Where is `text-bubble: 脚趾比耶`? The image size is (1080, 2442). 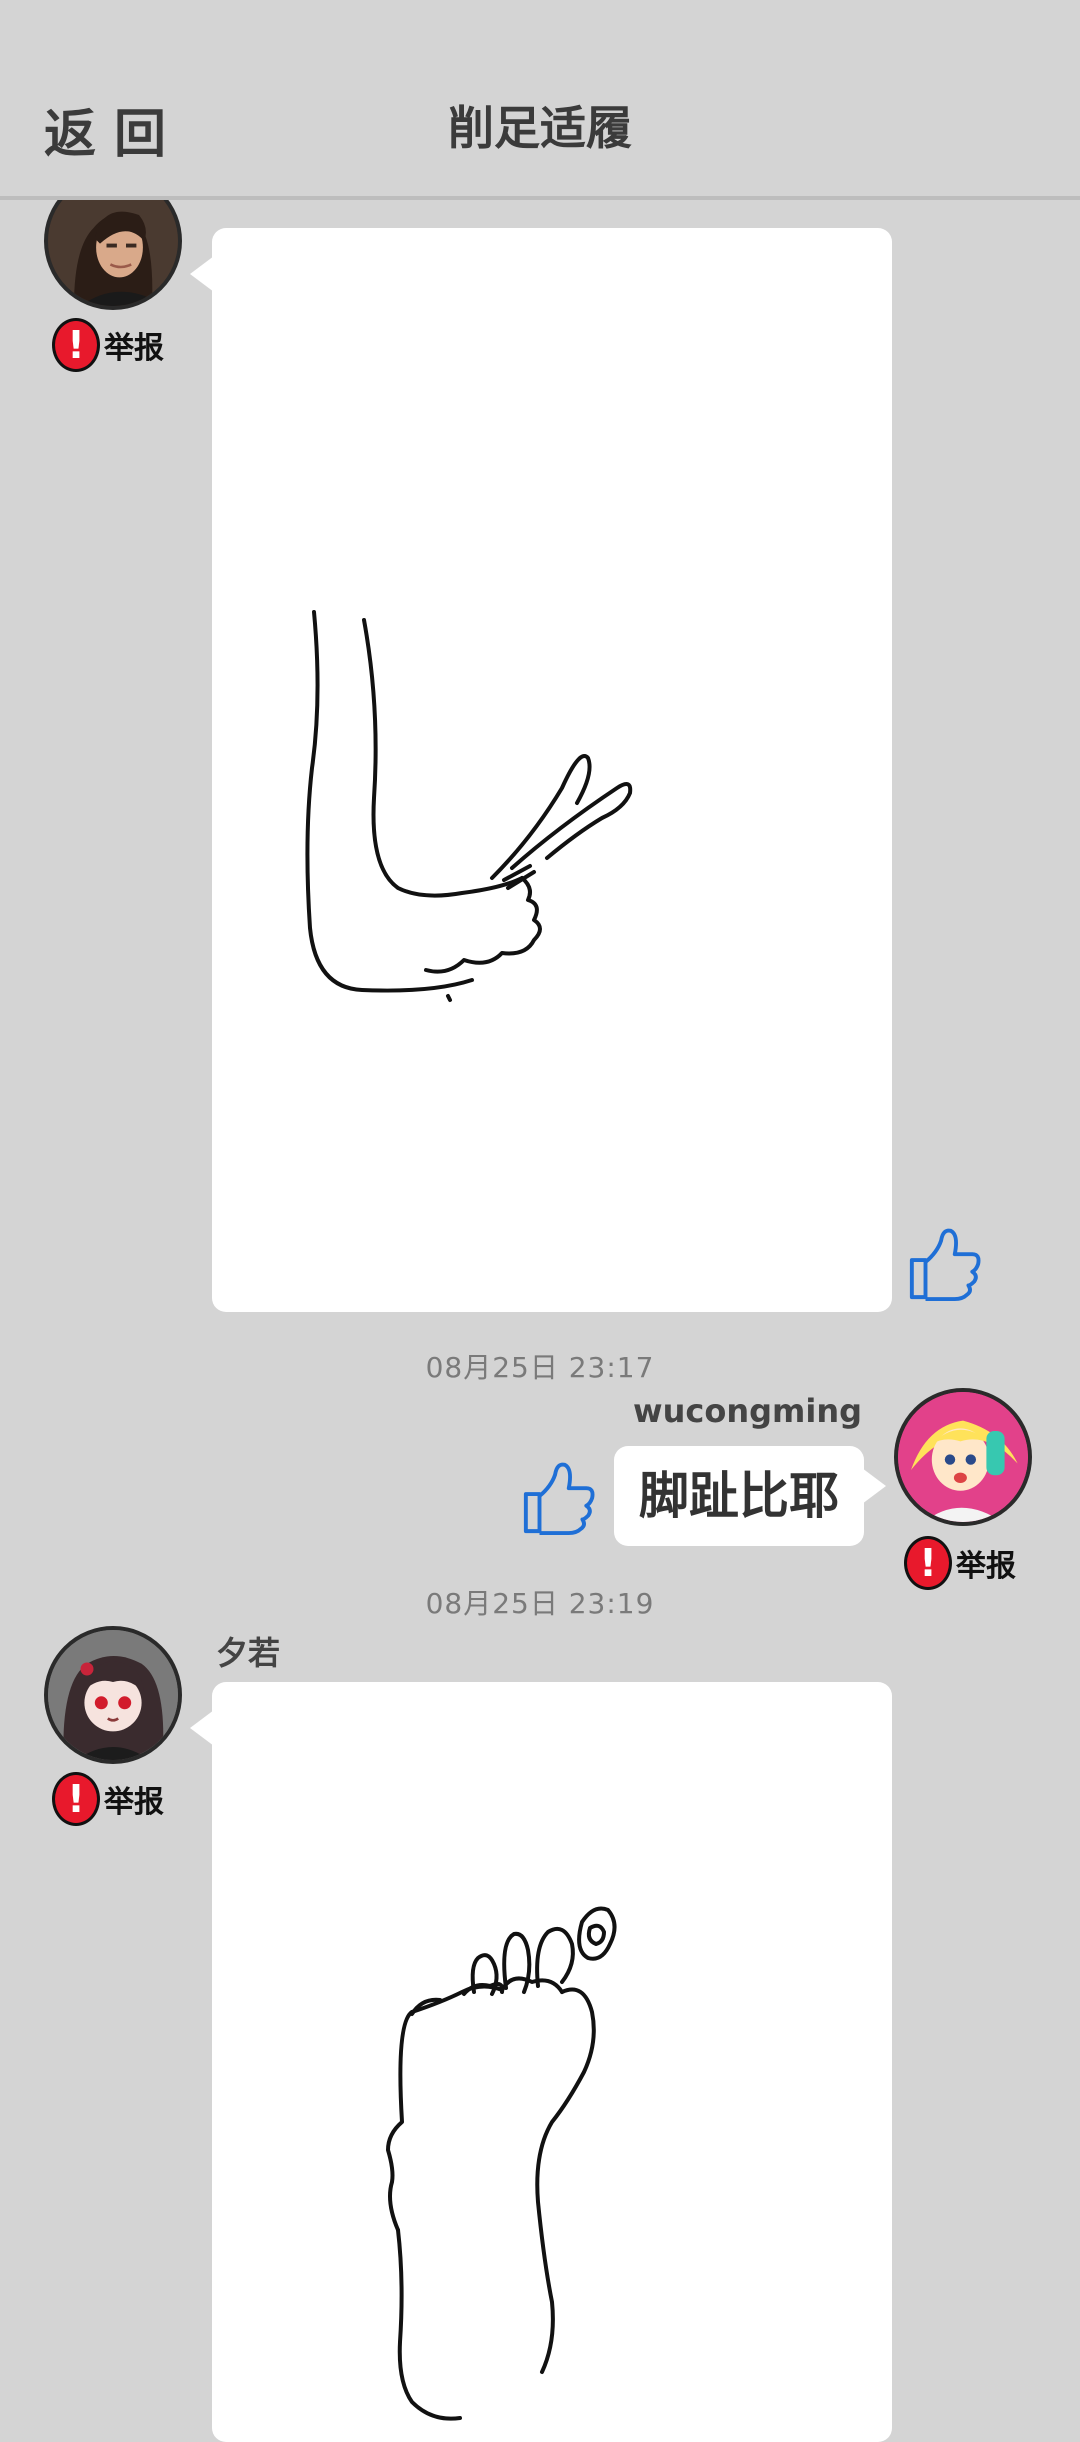
text-bubble: 脚趾比耶 is located at coordinates (750, 1496).